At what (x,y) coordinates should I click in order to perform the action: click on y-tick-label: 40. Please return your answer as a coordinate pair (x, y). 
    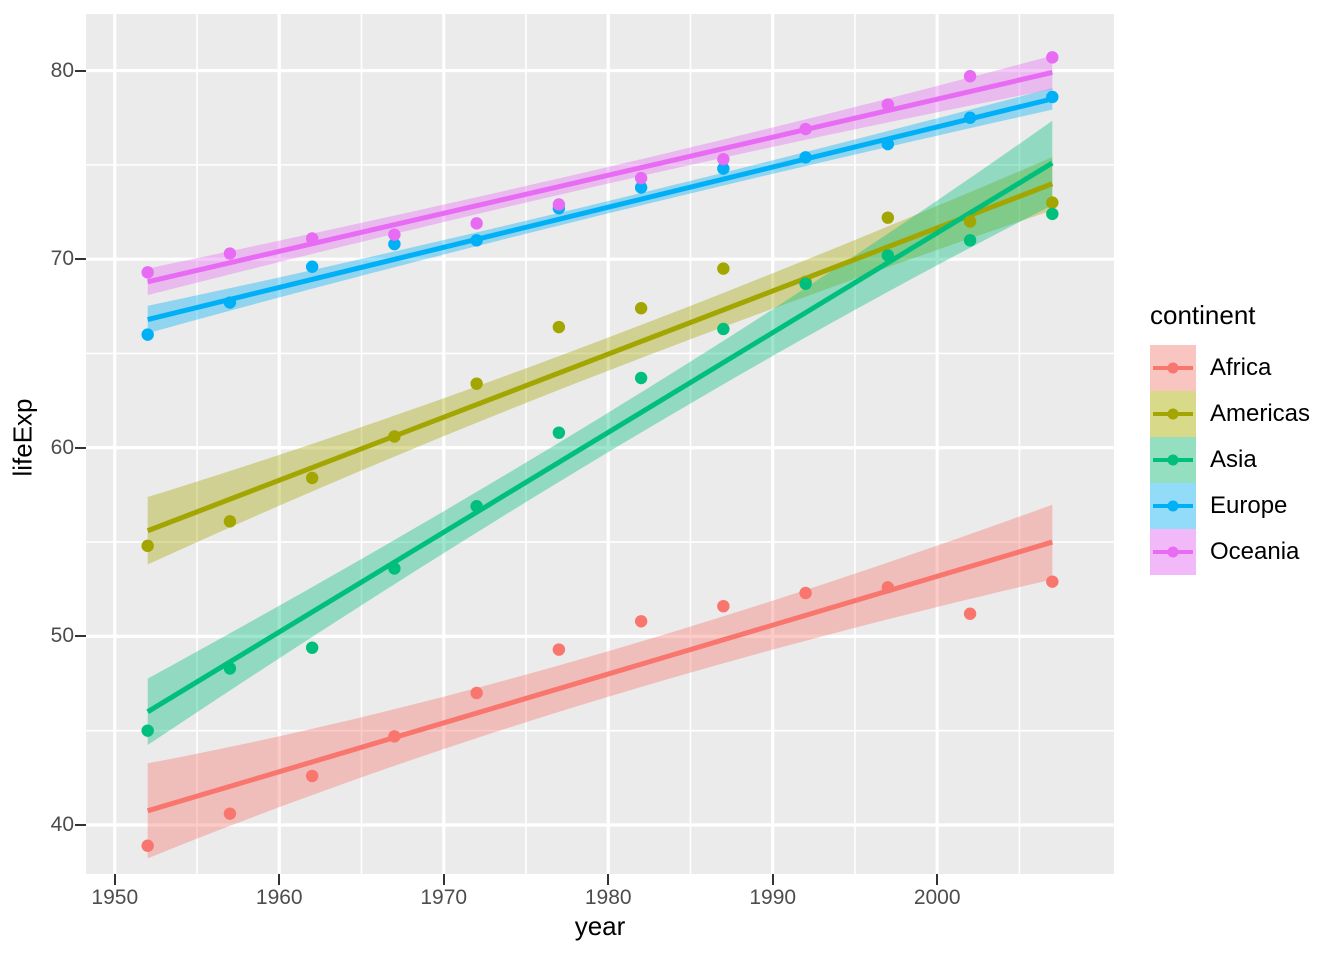
    Looking at the image, I should click on (62, 824).